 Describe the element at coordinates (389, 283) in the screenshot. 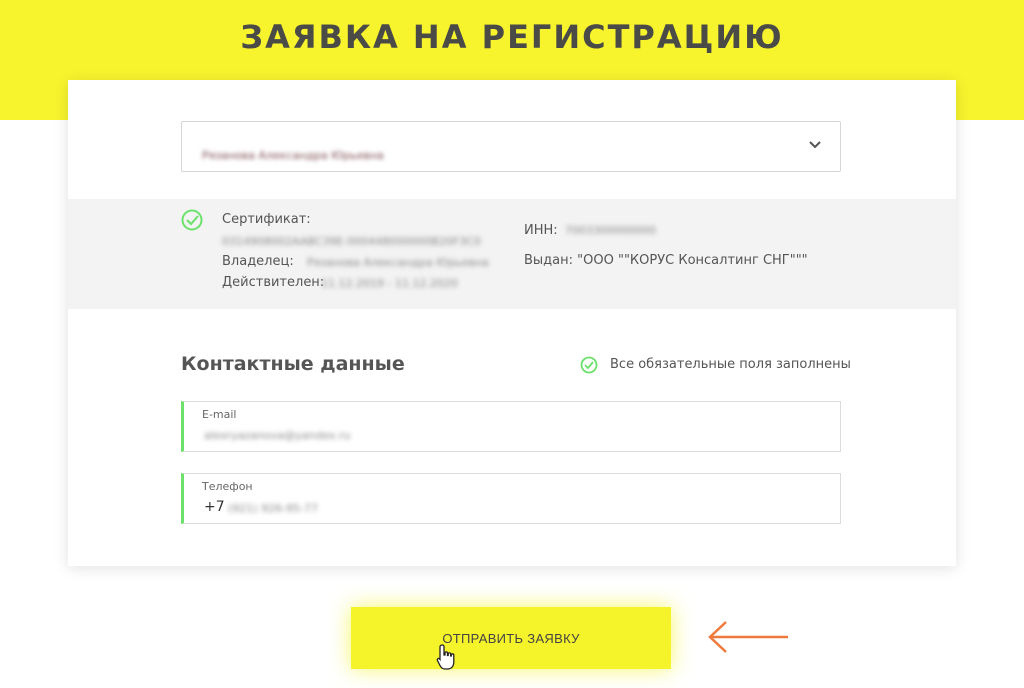

I see `valid-value: 11.12.2019 - 11.12.2020` at that location.